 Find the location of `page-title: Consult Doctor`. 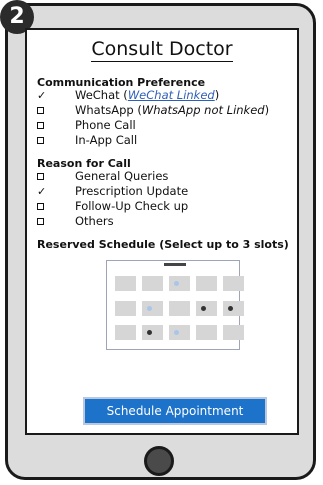

page-title: Consult Doctor is located at coordinates (162, 50).